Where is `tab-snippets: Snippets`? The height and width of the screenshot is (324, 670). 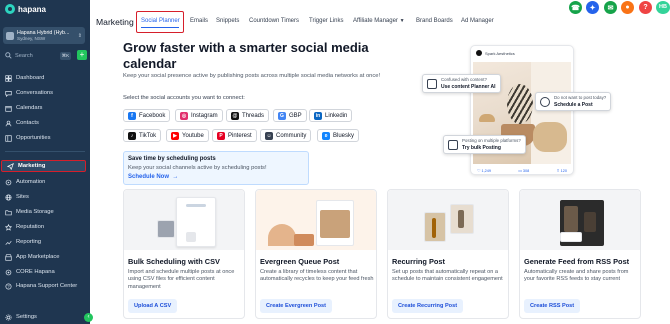 tab-snippets: Snippets is located at coordinates (227, 21).